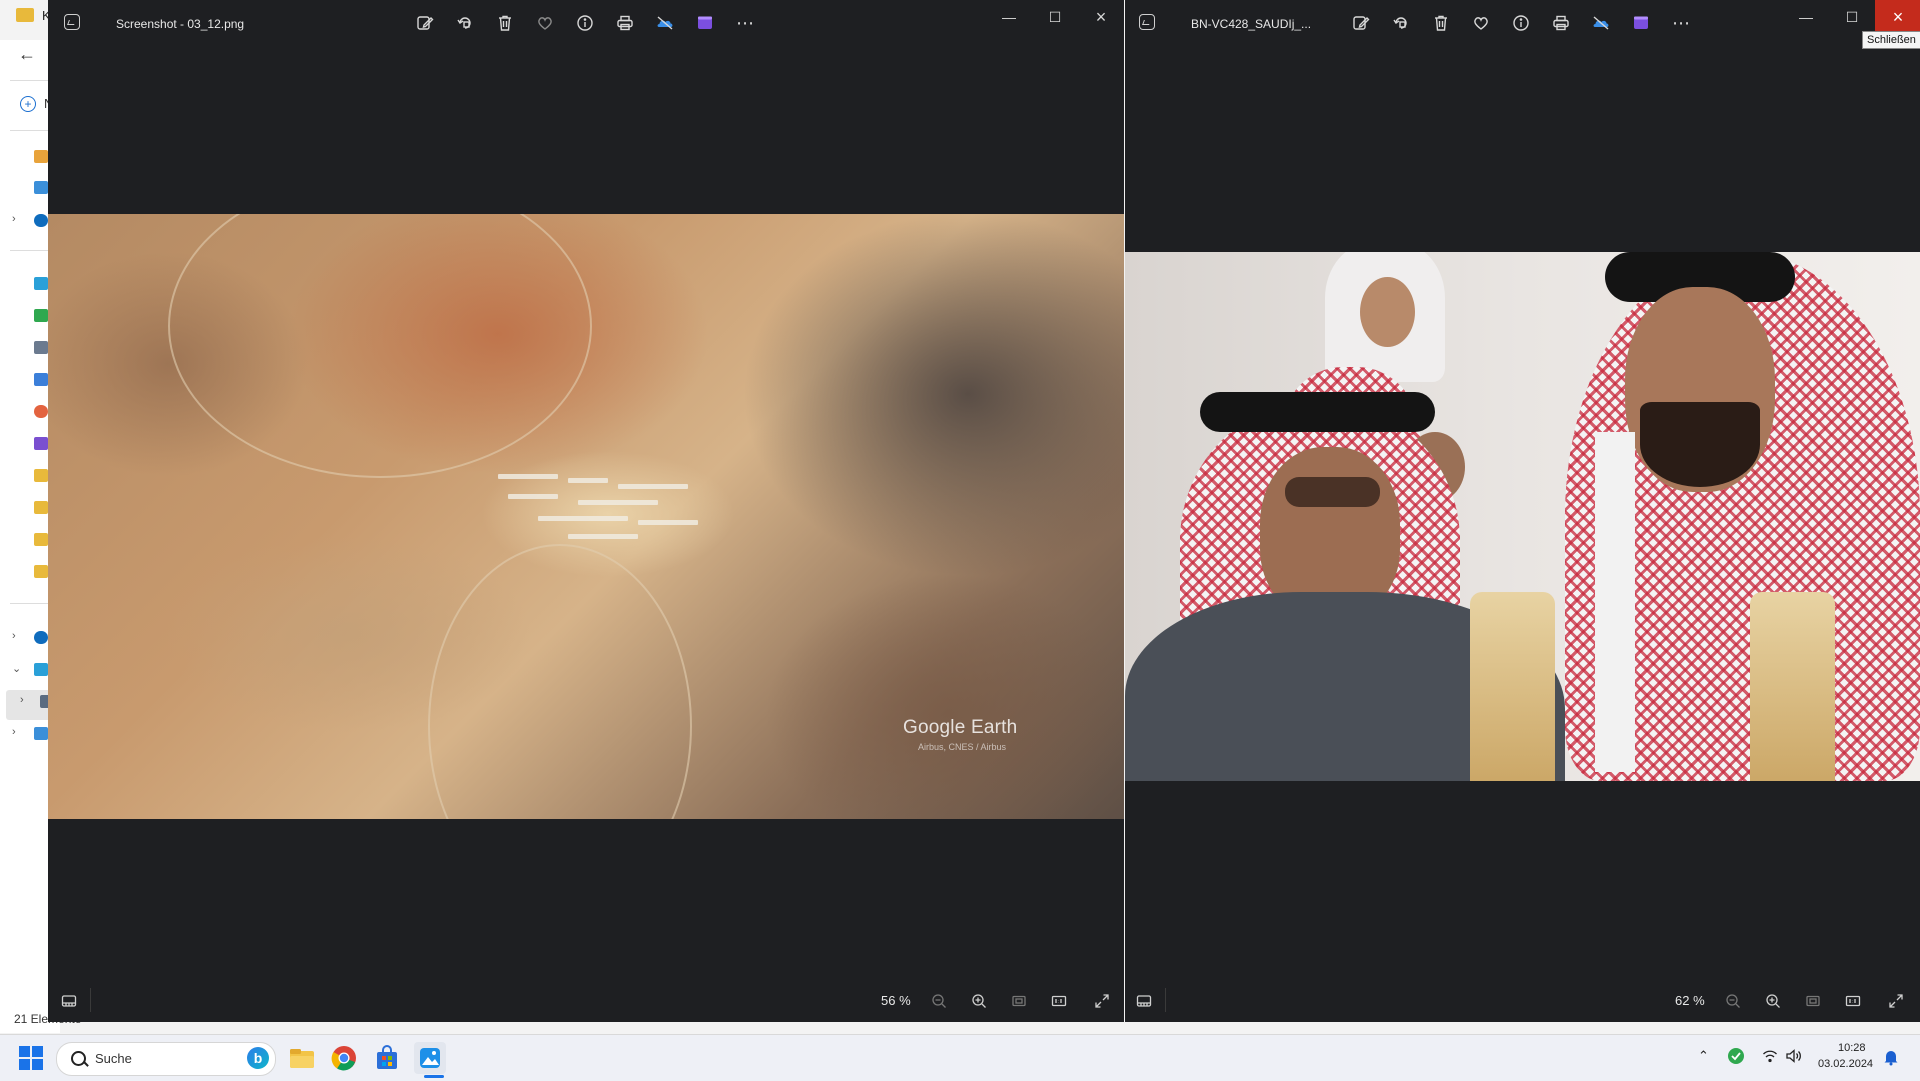 This screenshot has height=1081, width=1920. What do you see at coordinates (28, 104) in the screenshot?
I see `new-button: +` at bounding box center [28, 104].